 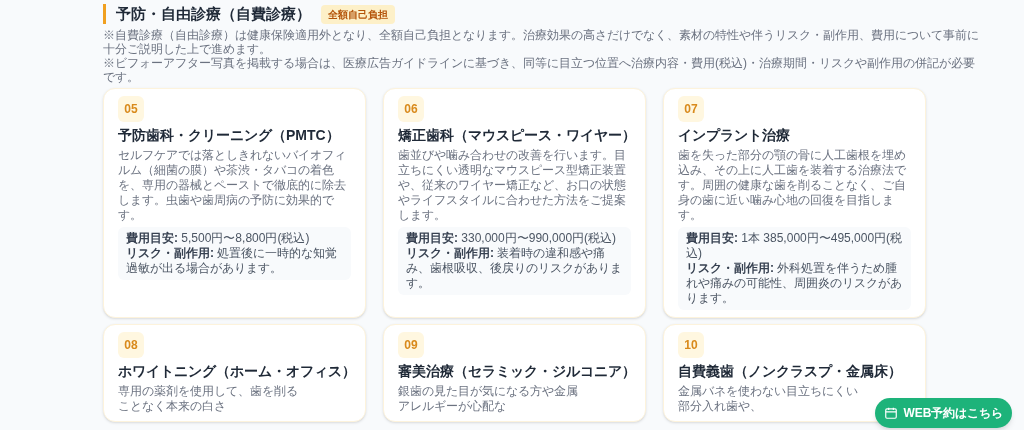 I want to click on web-booking-button: WEB予約はこちら, so click(x=943, y=413).